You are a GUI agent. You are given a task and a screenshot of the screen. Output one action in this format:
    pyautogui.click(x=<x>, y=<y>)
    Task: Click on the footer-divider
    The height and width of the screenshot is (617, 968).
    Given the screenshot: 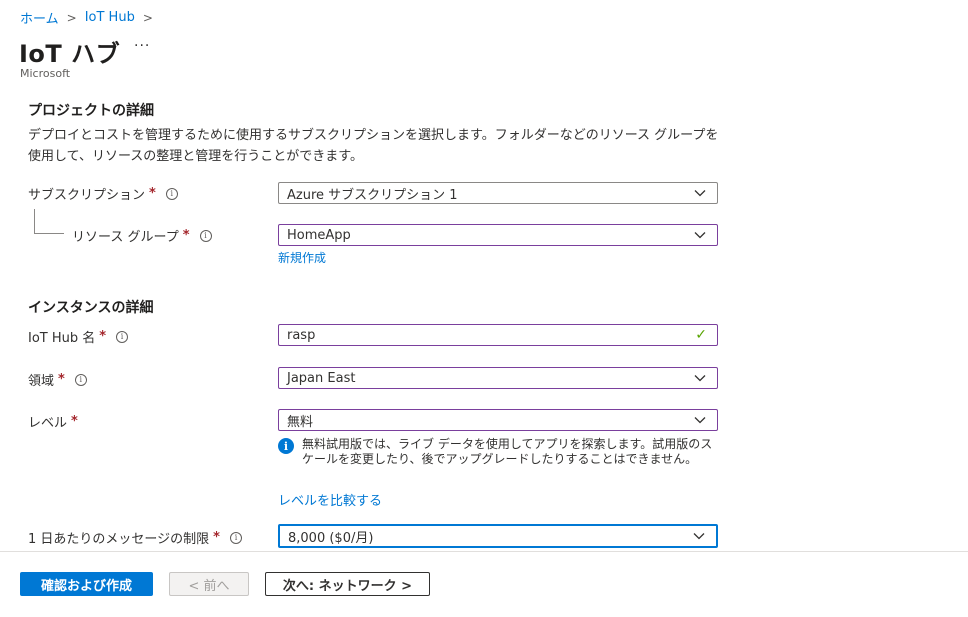 What is the action you would take?
    pyautogui.click(x=484, y=551)
    